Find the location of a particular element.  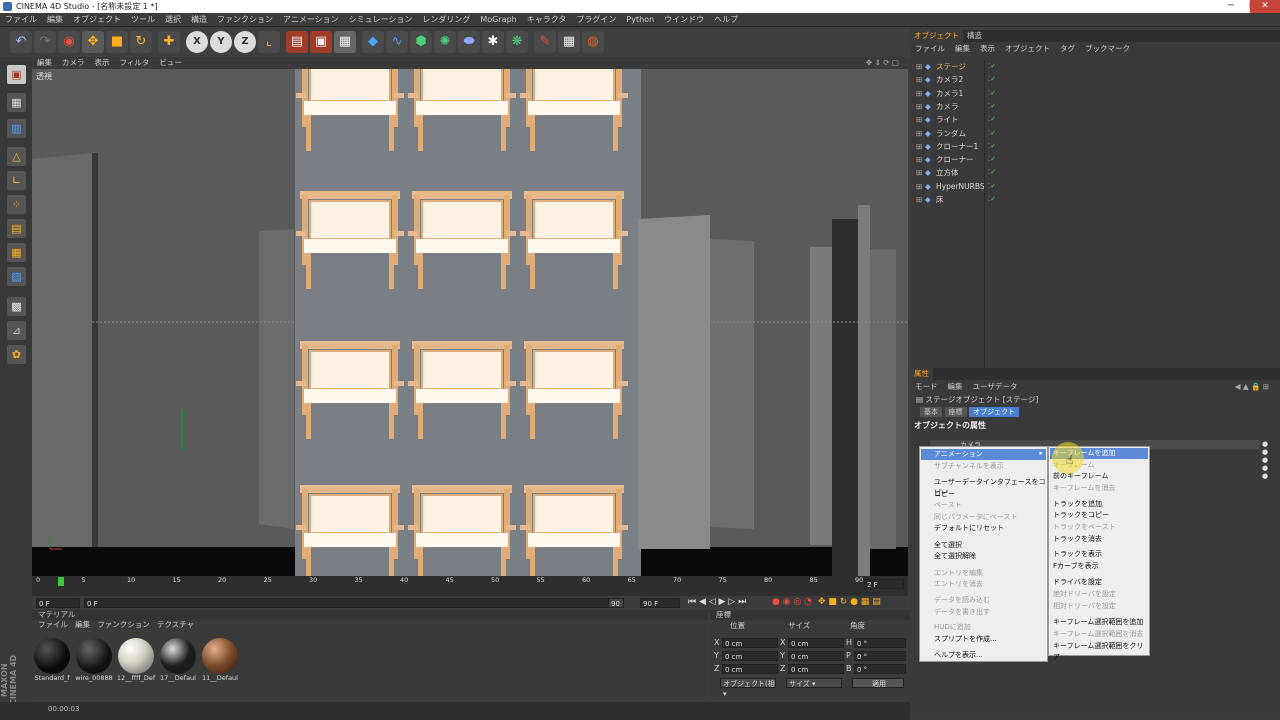

tab-objects: オブジェクト is located at coordinates (936, 36).